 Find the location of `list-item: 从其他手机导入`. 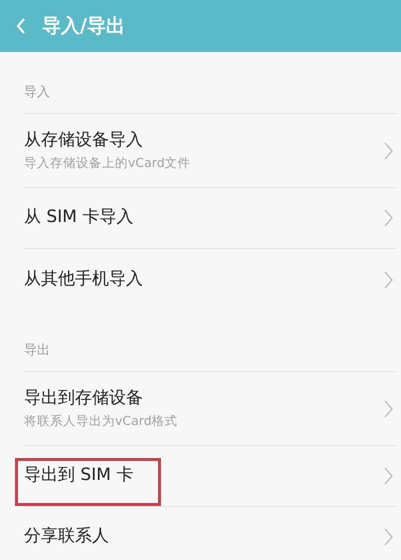

list-item: 从其他手机导入 is located at coordinates (210, 279).